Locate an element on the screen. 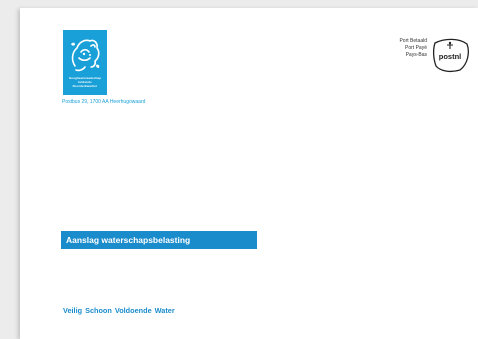  assessment-banner: Aanslag waterschapsbelasting is located at coordinates (159, 240).